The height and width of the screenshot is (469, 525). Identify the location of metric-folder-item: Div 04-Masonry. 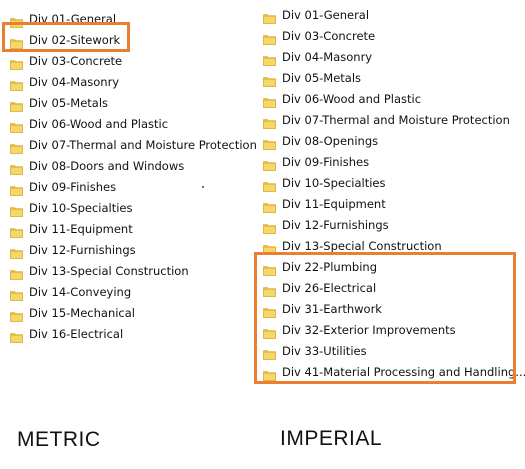
(128, 81).